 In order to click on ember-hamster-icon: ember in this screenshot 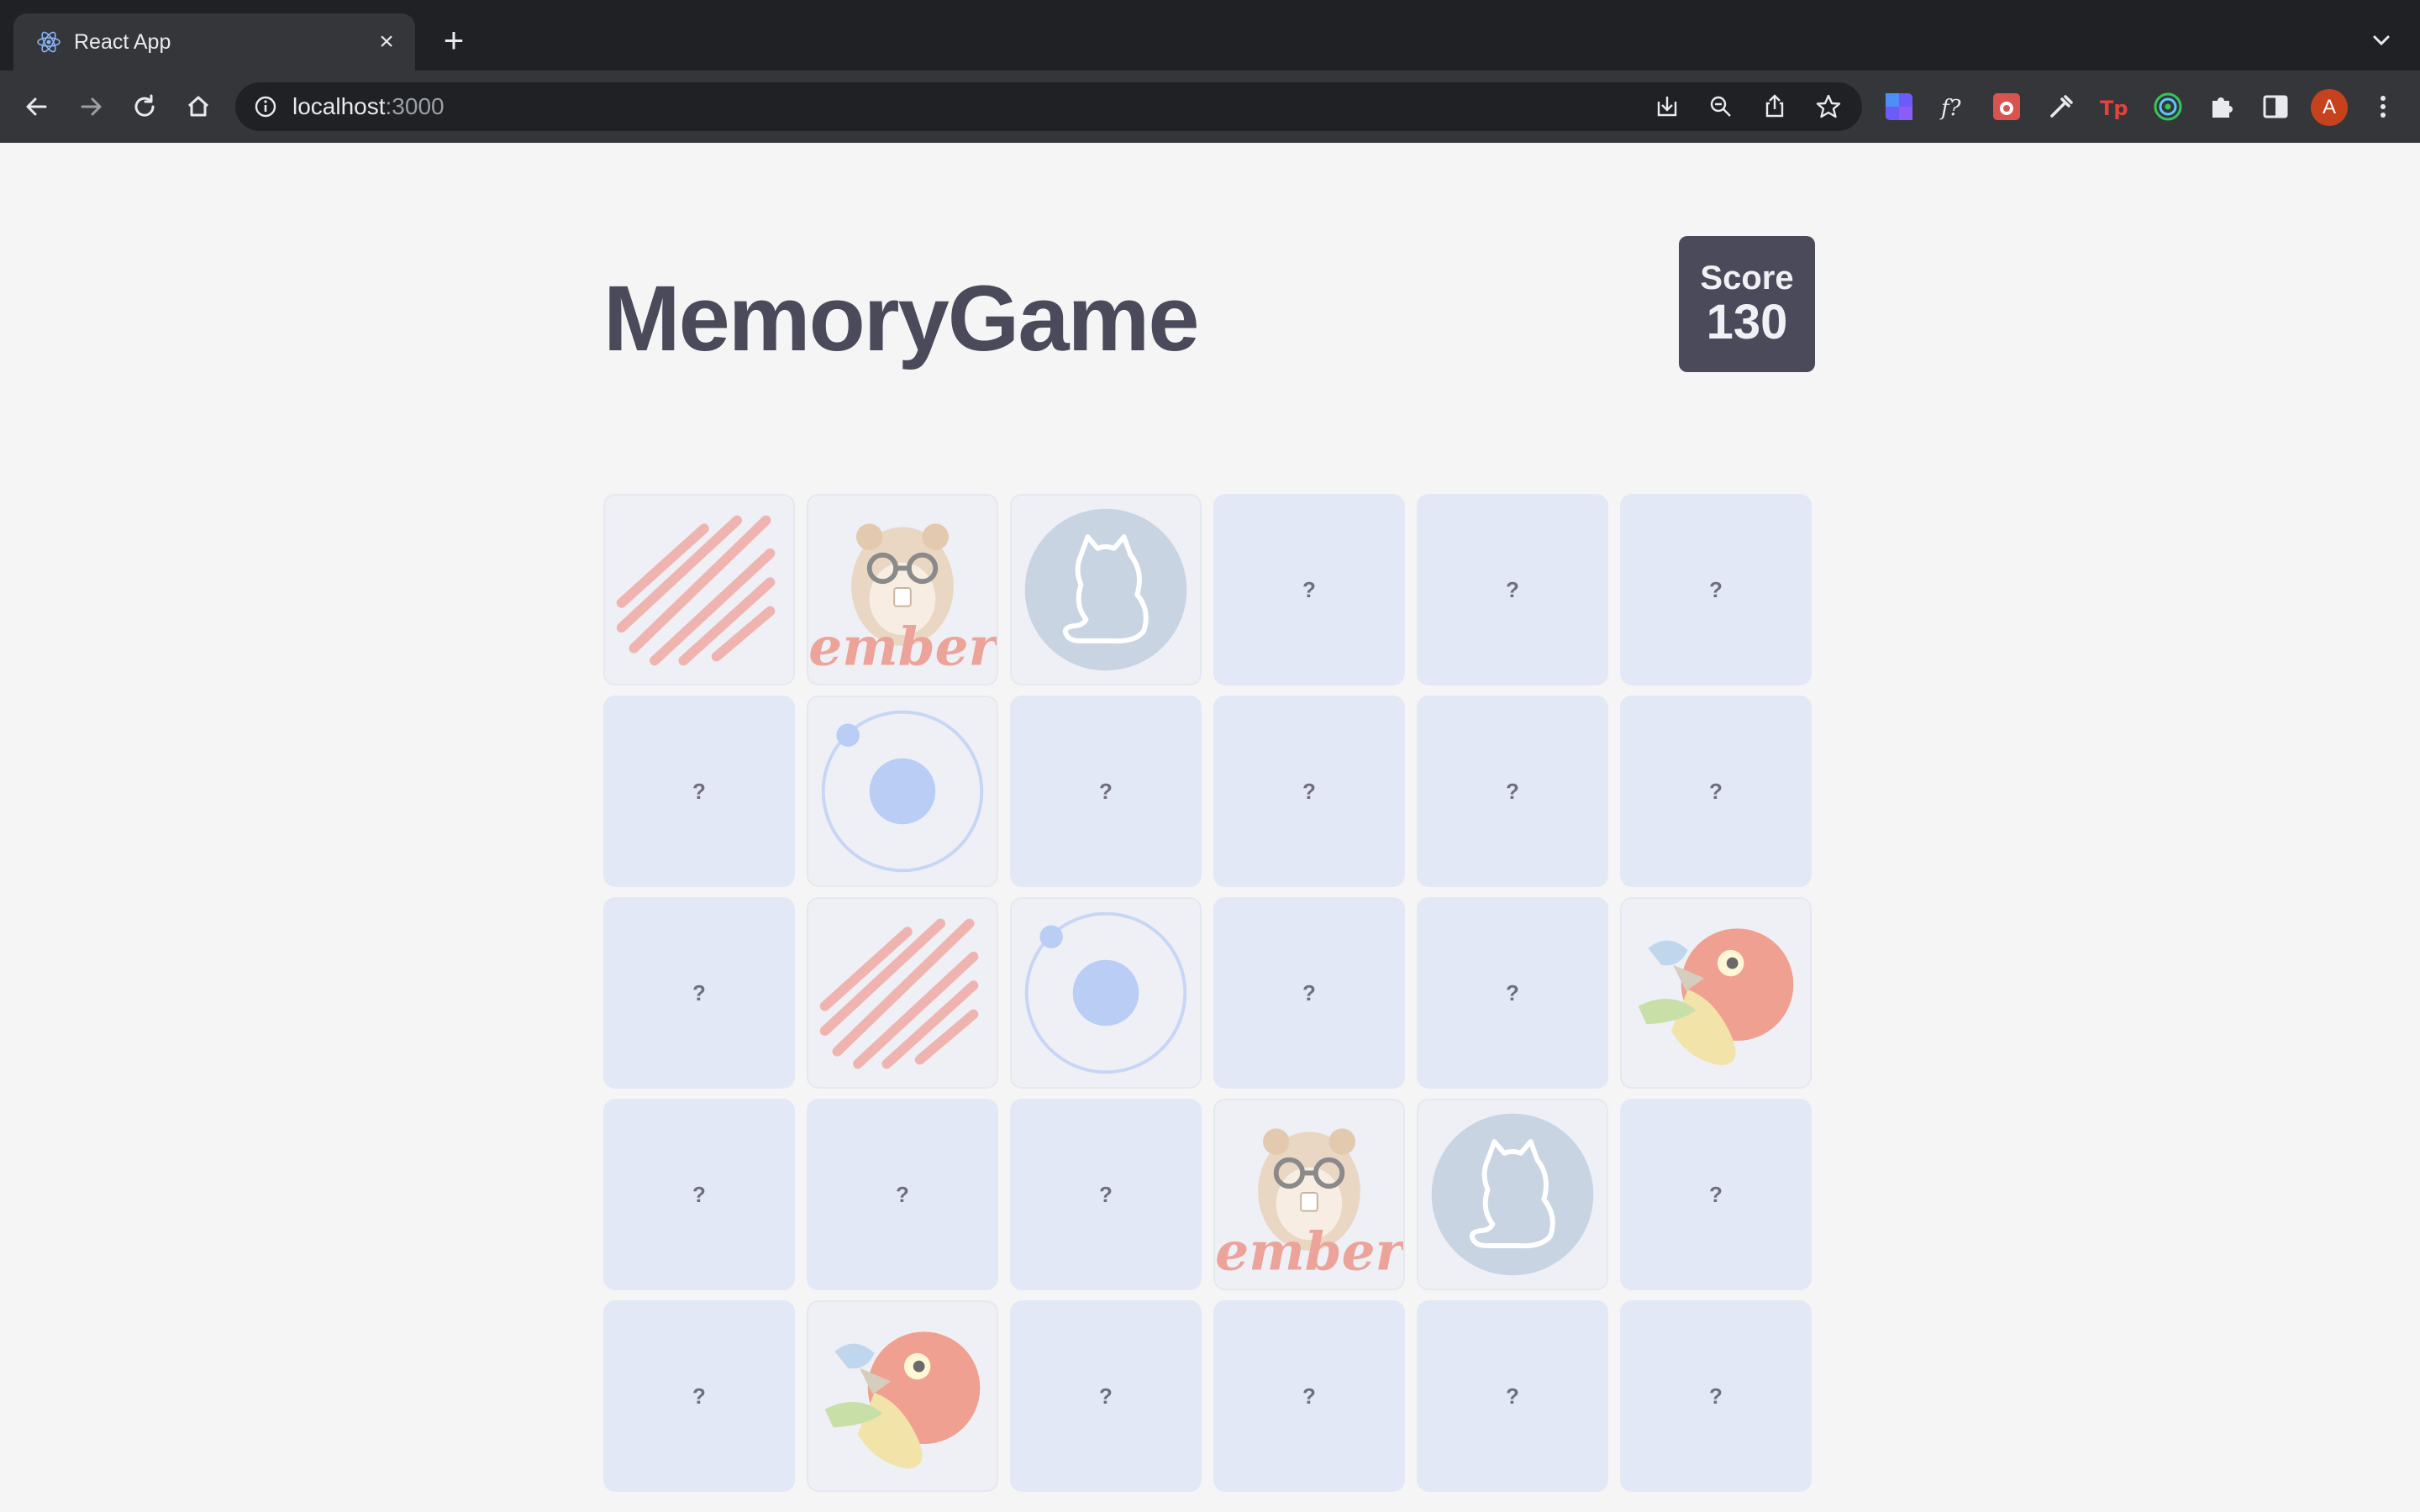, I will do `click(902, 600)`.